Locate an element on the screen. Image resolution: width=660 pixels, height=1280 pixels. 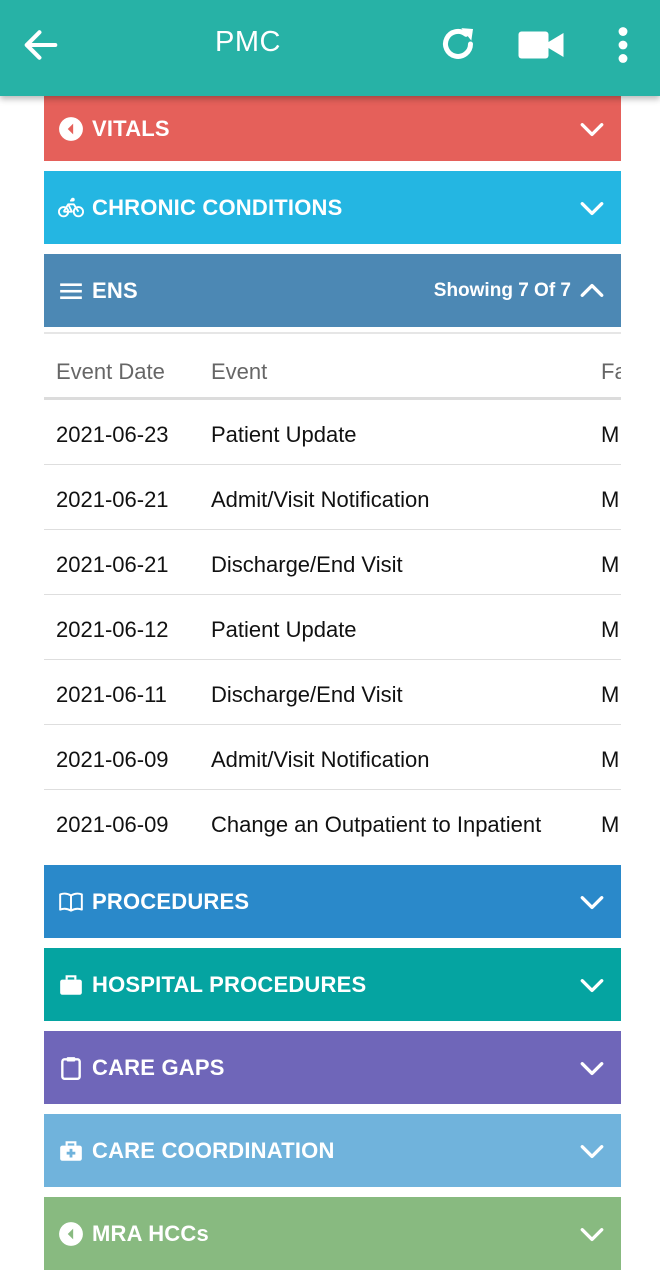
table-row: 2021-06-23 Patient Update M is located at coordinates (332, 432).